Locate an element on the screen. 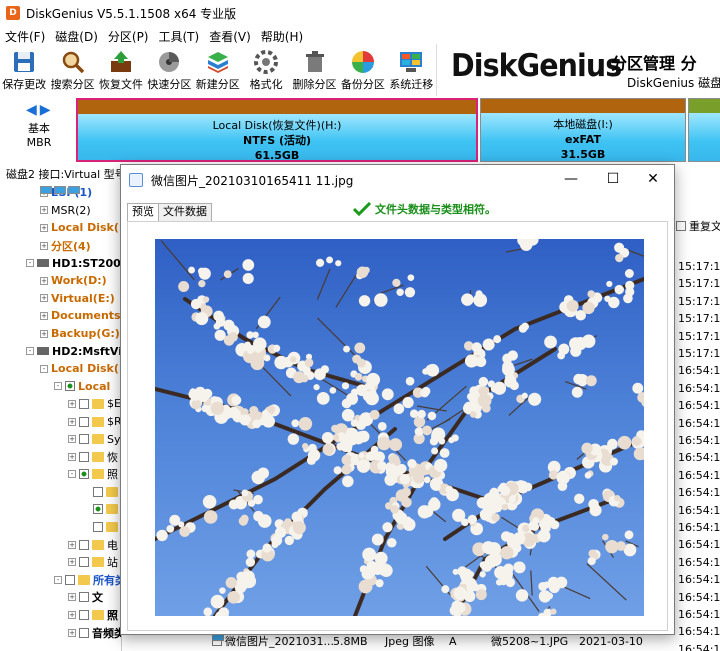 The height and width of the screenshot is (651, 720). system-migrate-button: 系统迁移 is located at coordinates (411, 70).